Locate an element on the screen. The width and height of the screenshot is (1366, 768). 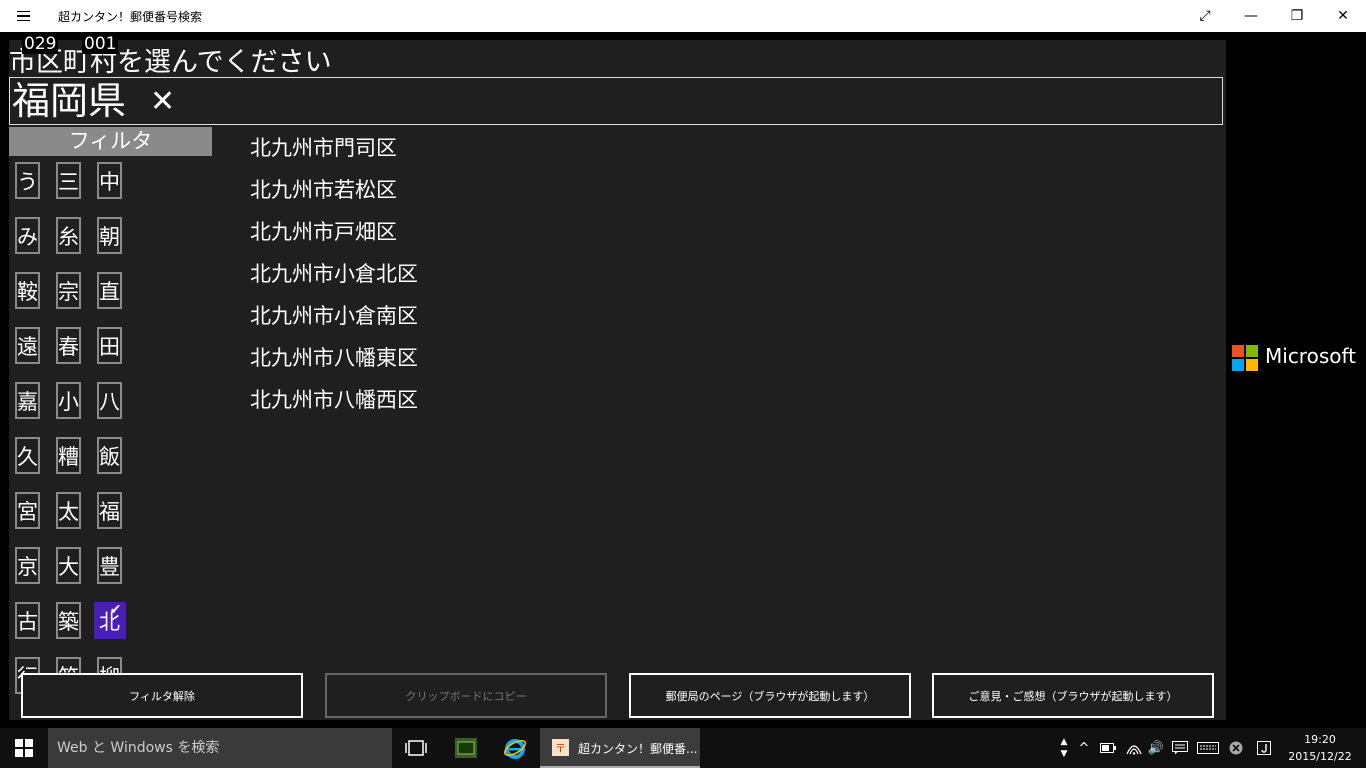
filter-button: 北 ✔ is located at coordinates (109, 620).